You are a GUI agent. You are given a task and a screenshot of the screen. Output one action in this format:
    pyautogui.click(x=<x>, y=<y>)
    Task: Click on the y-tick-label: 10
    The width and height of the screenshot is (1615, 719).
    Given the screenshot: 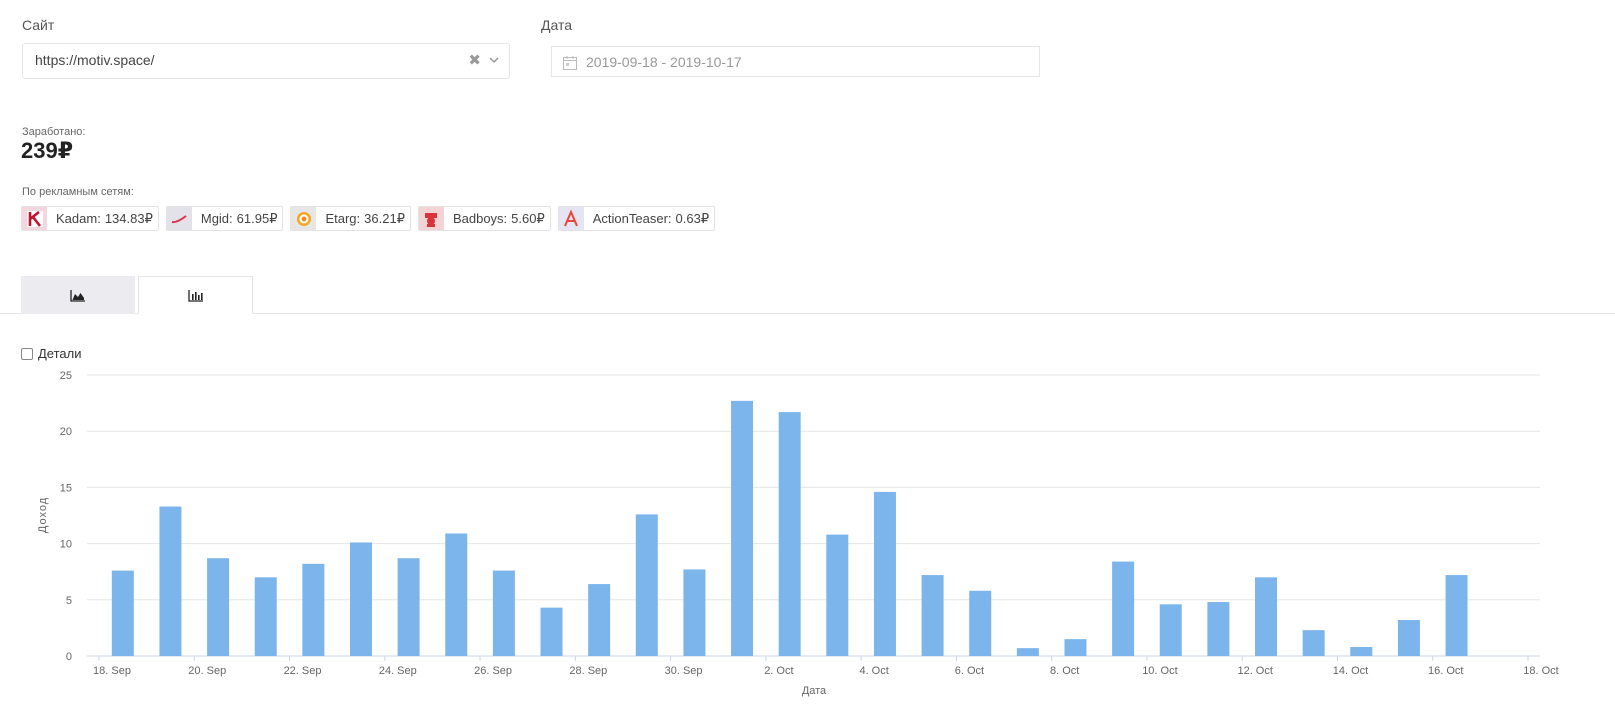 What is the action you would take?
    pyautogui.click(x=66, y=545)
    